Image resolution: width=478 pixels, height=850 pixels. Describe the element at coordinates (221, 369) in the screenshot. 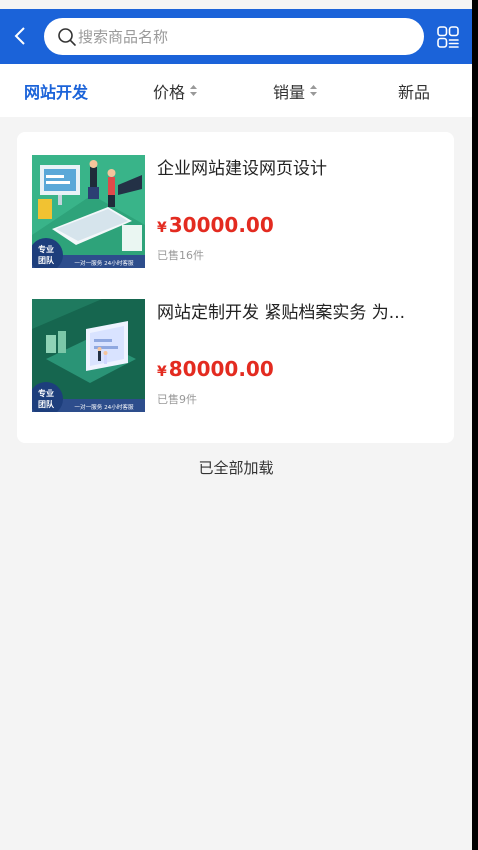

I see `price-value: 80000.00` at that location.